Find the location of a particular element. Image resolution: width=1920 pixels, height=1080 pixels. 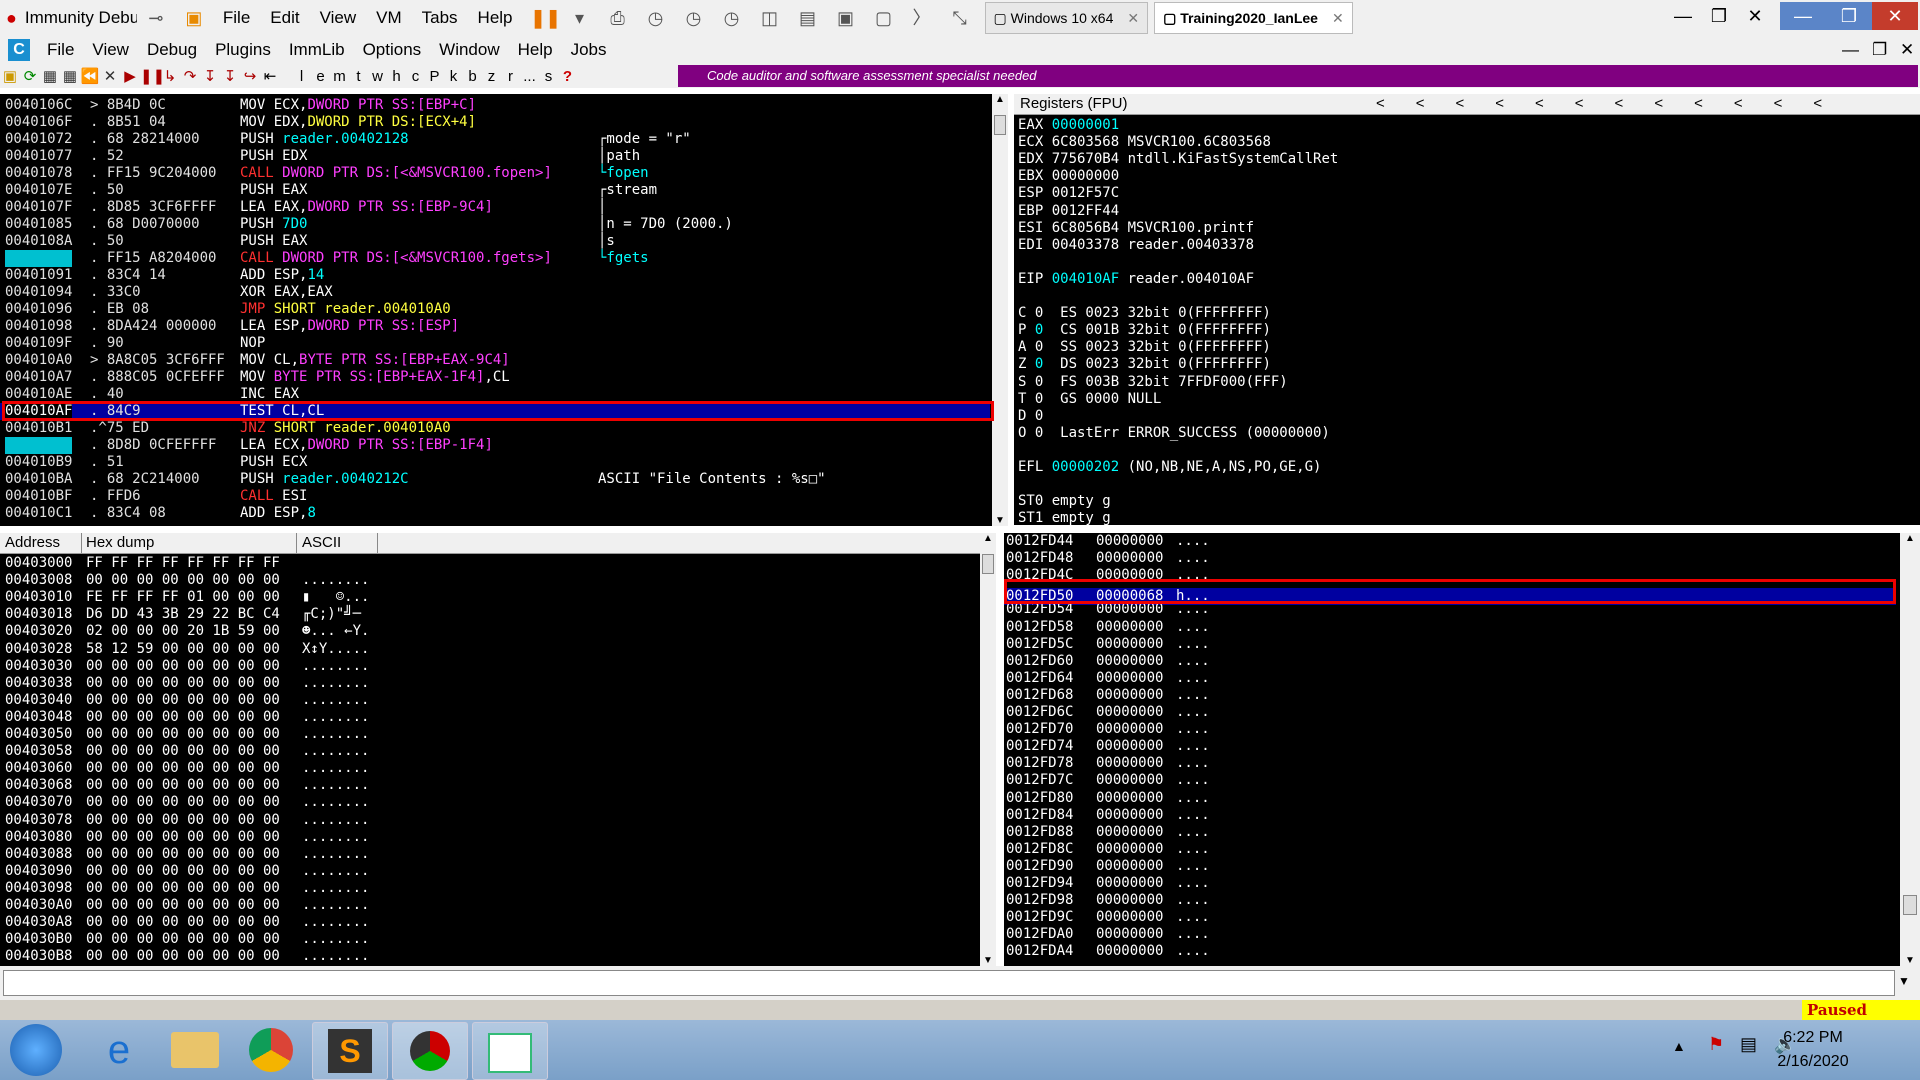

disasm-row: 004010C1 . 83C4 08 ADD ESP,8 is located at coordinates (495, 513).